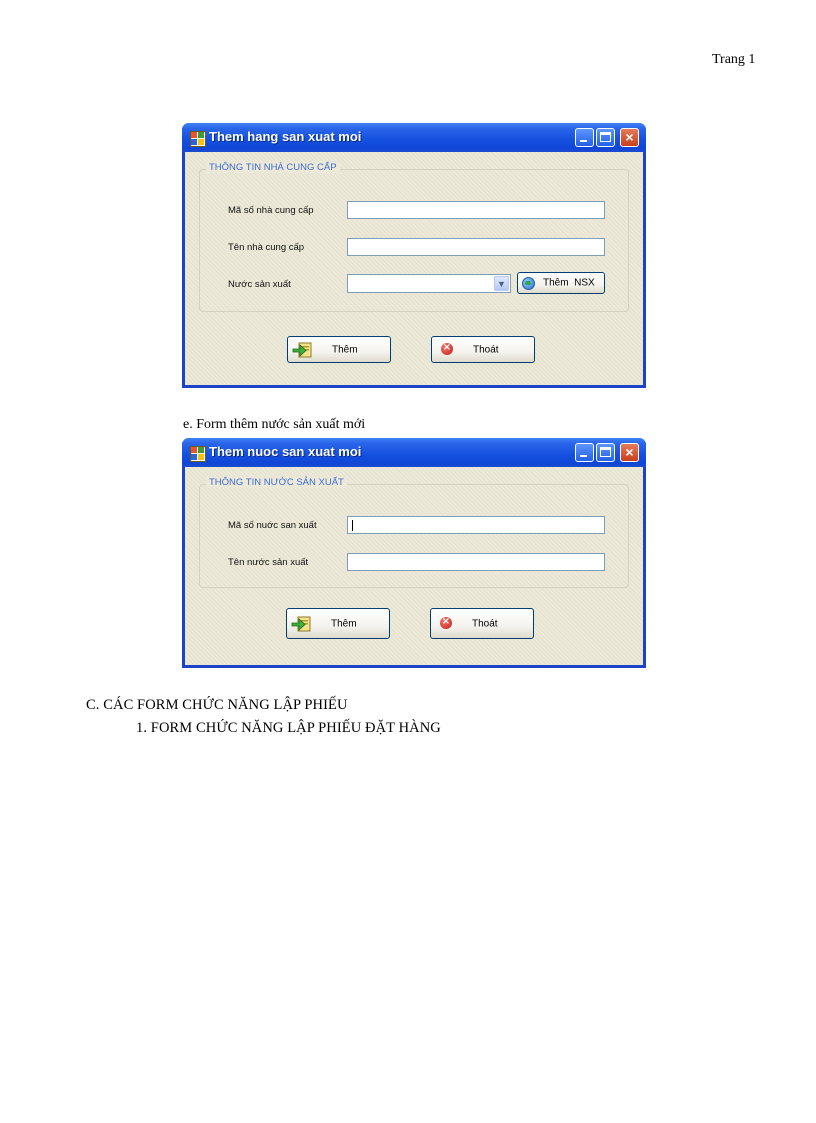  I want to click on section-c-heading: C. CÁC FORM CHỨC NĂNG LẬP PHIẾU, so click(217, 705).